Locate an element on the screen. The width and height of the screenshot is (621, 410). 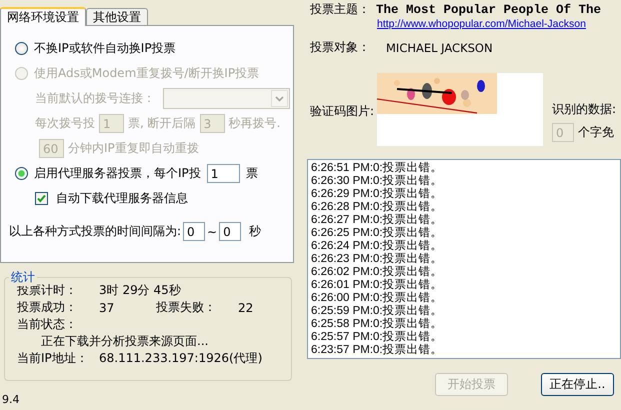
log-entry: 6:23:57 PM:0:投票出错。 is located at coordinates (377, 350).